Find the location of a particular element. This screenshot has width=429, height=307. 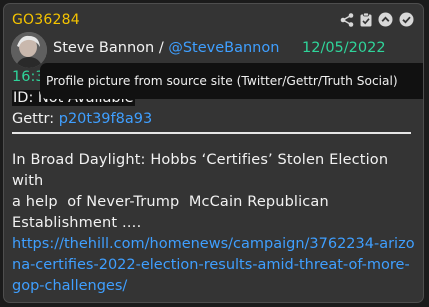

gettr-line: Gettr: p20t39f8a93 is located at coordinates (82, 119).